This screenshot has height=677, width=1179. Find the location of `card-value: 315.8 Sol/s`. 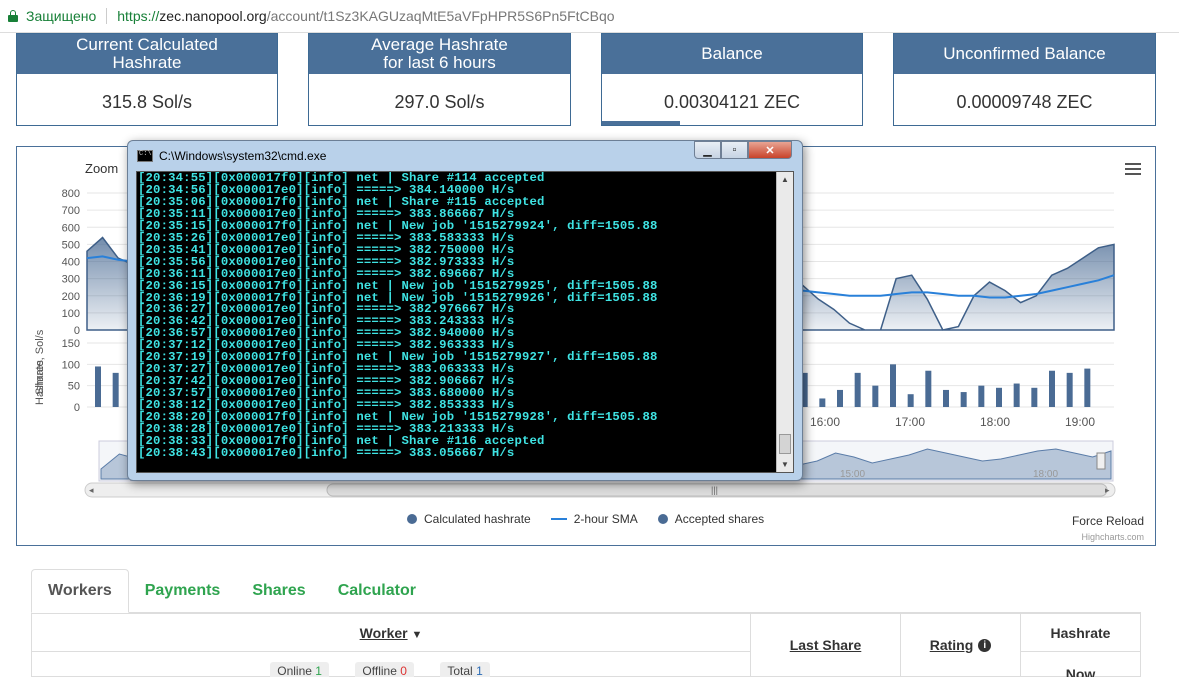

card-value: 315.8 Sol/s is located at coordinates (147, 102).